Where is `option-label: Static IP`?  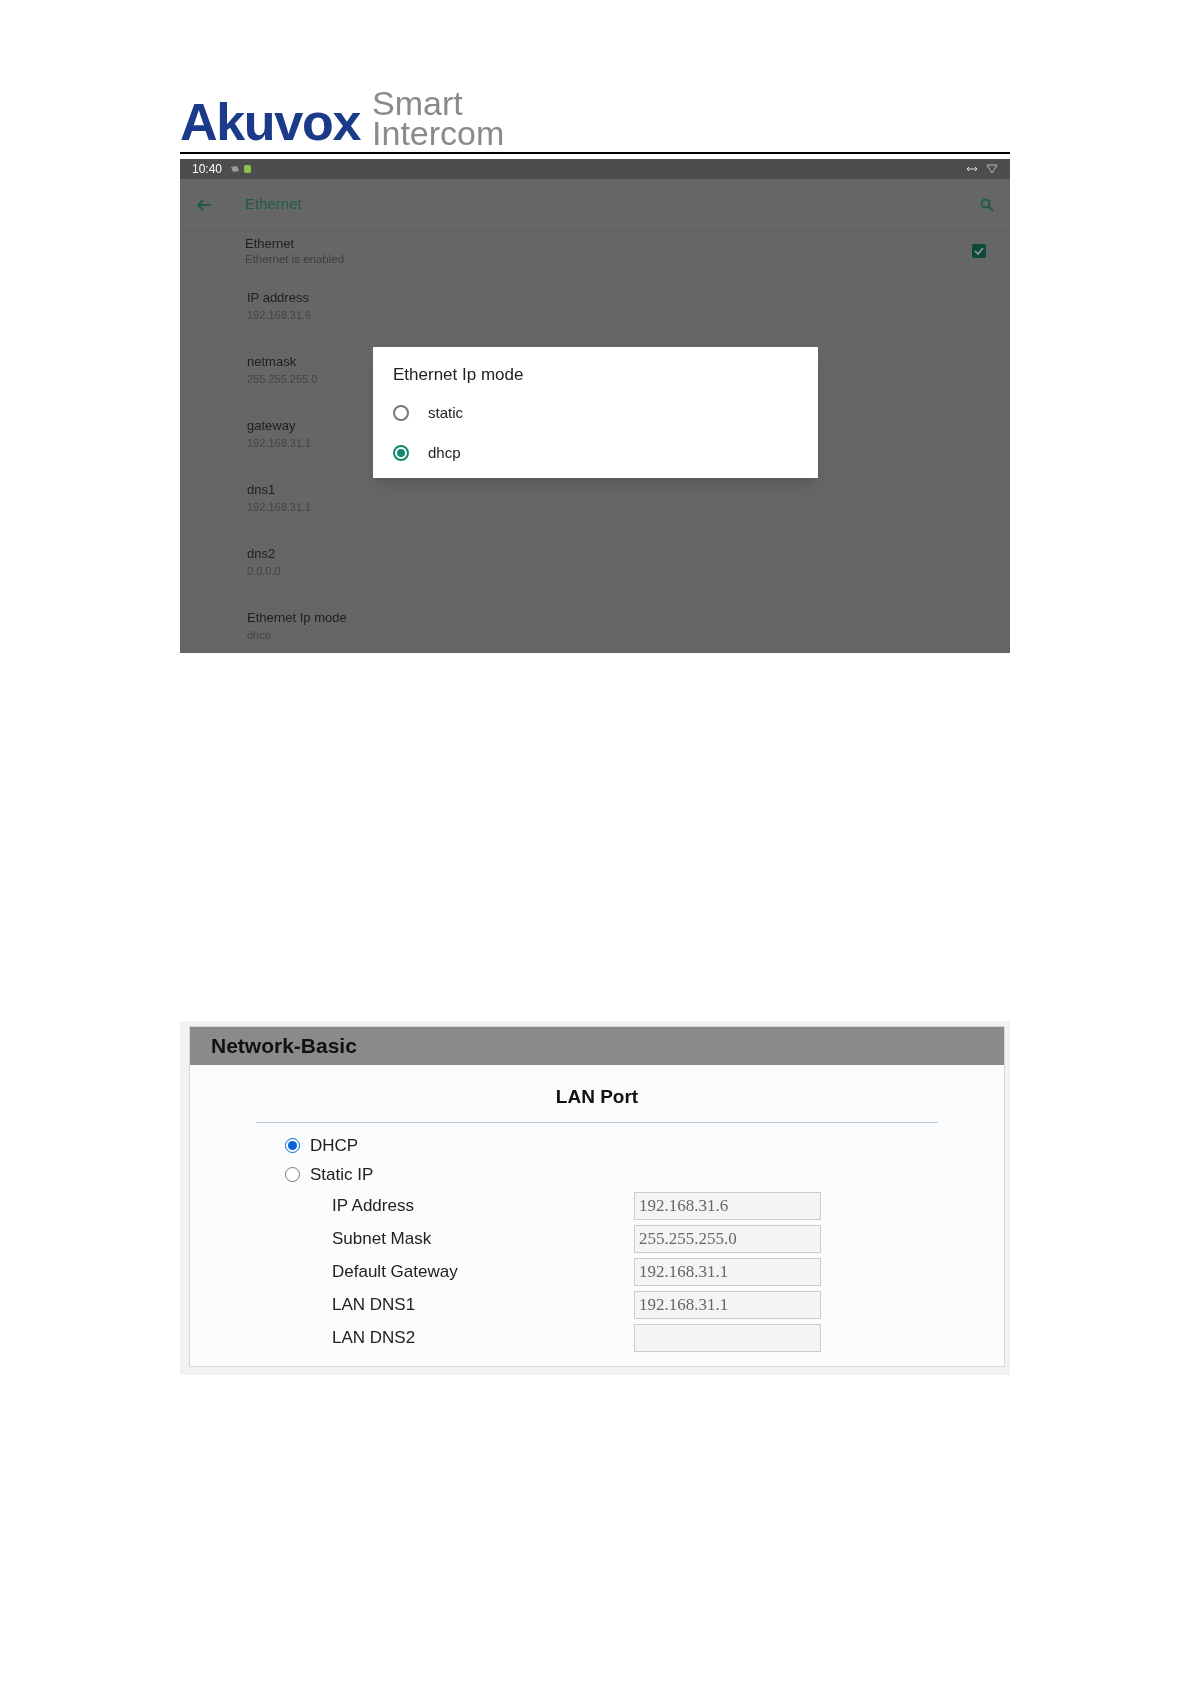 option-label: Static IP is located at coordinates (342, 1174).